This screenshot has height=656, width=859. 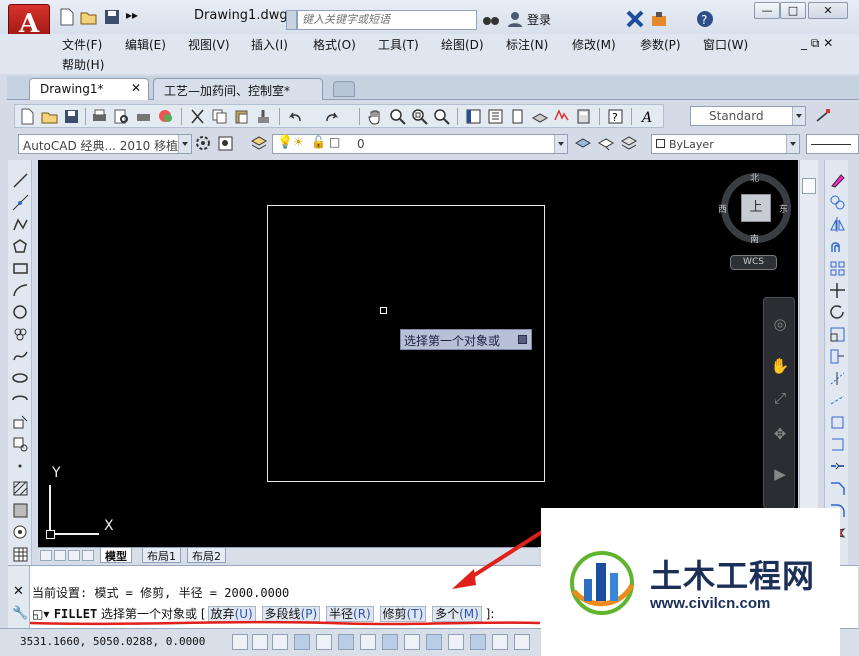 I want to click on compass-east: 东, so click(x=783, y=208).